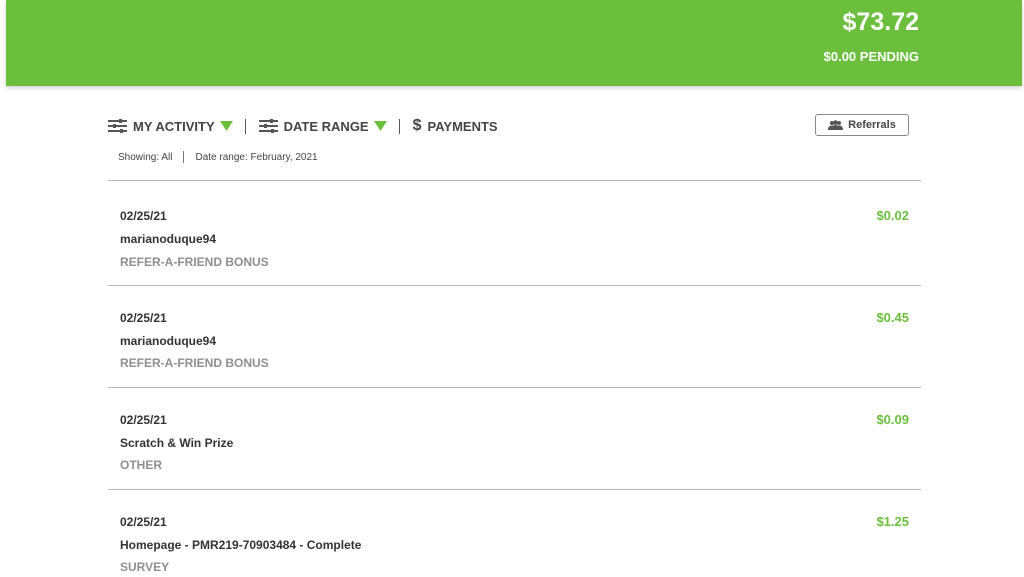 This screenshot has width=1024, height=577. What do you see at coordinates (880, 22) in the screenshot?
I see `balance-amount: $73.72` at bounding box center [880, 22].